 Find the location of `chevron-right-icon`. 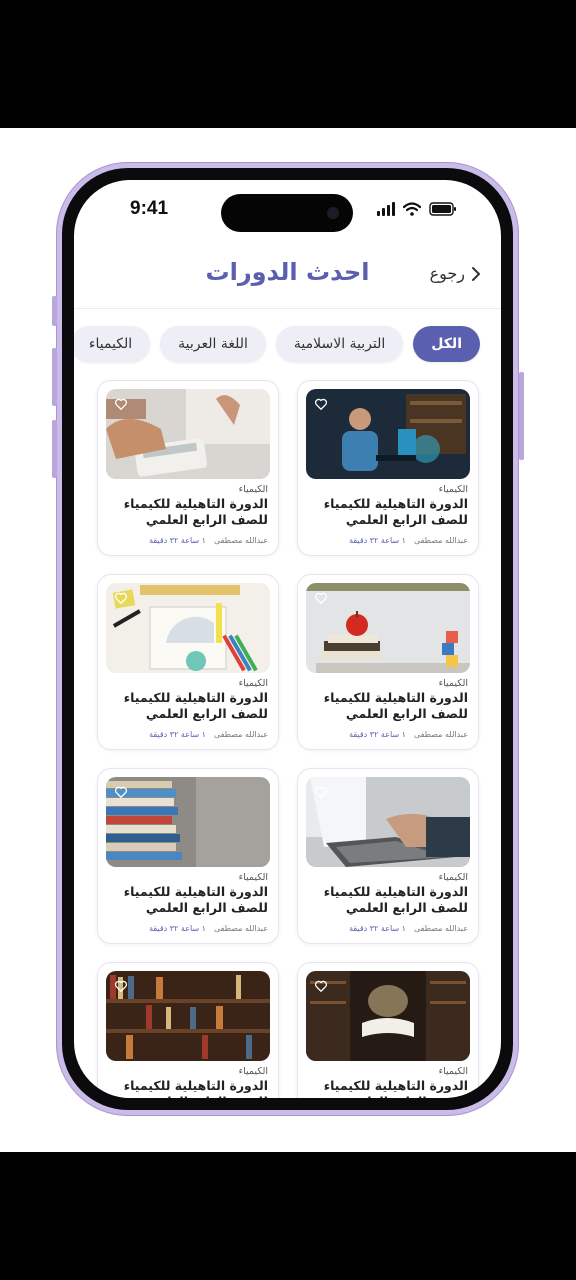

chevron-right-icon is located at coordinates (476, 273).